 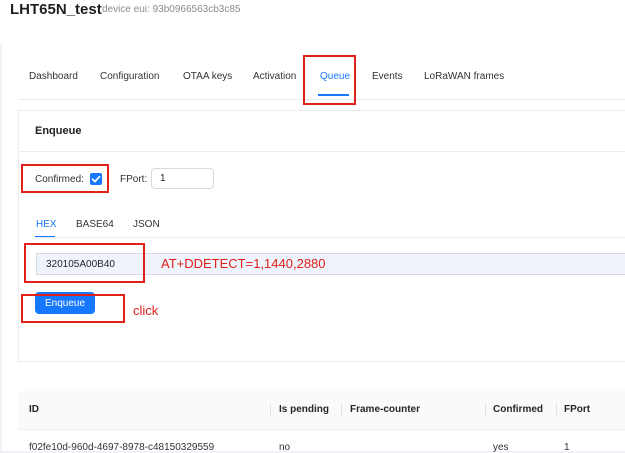 What do you see at coordinates (146, 224) in the screenshot?
I see `payload-tab-json: JSON` at bounding box center [146, 224].